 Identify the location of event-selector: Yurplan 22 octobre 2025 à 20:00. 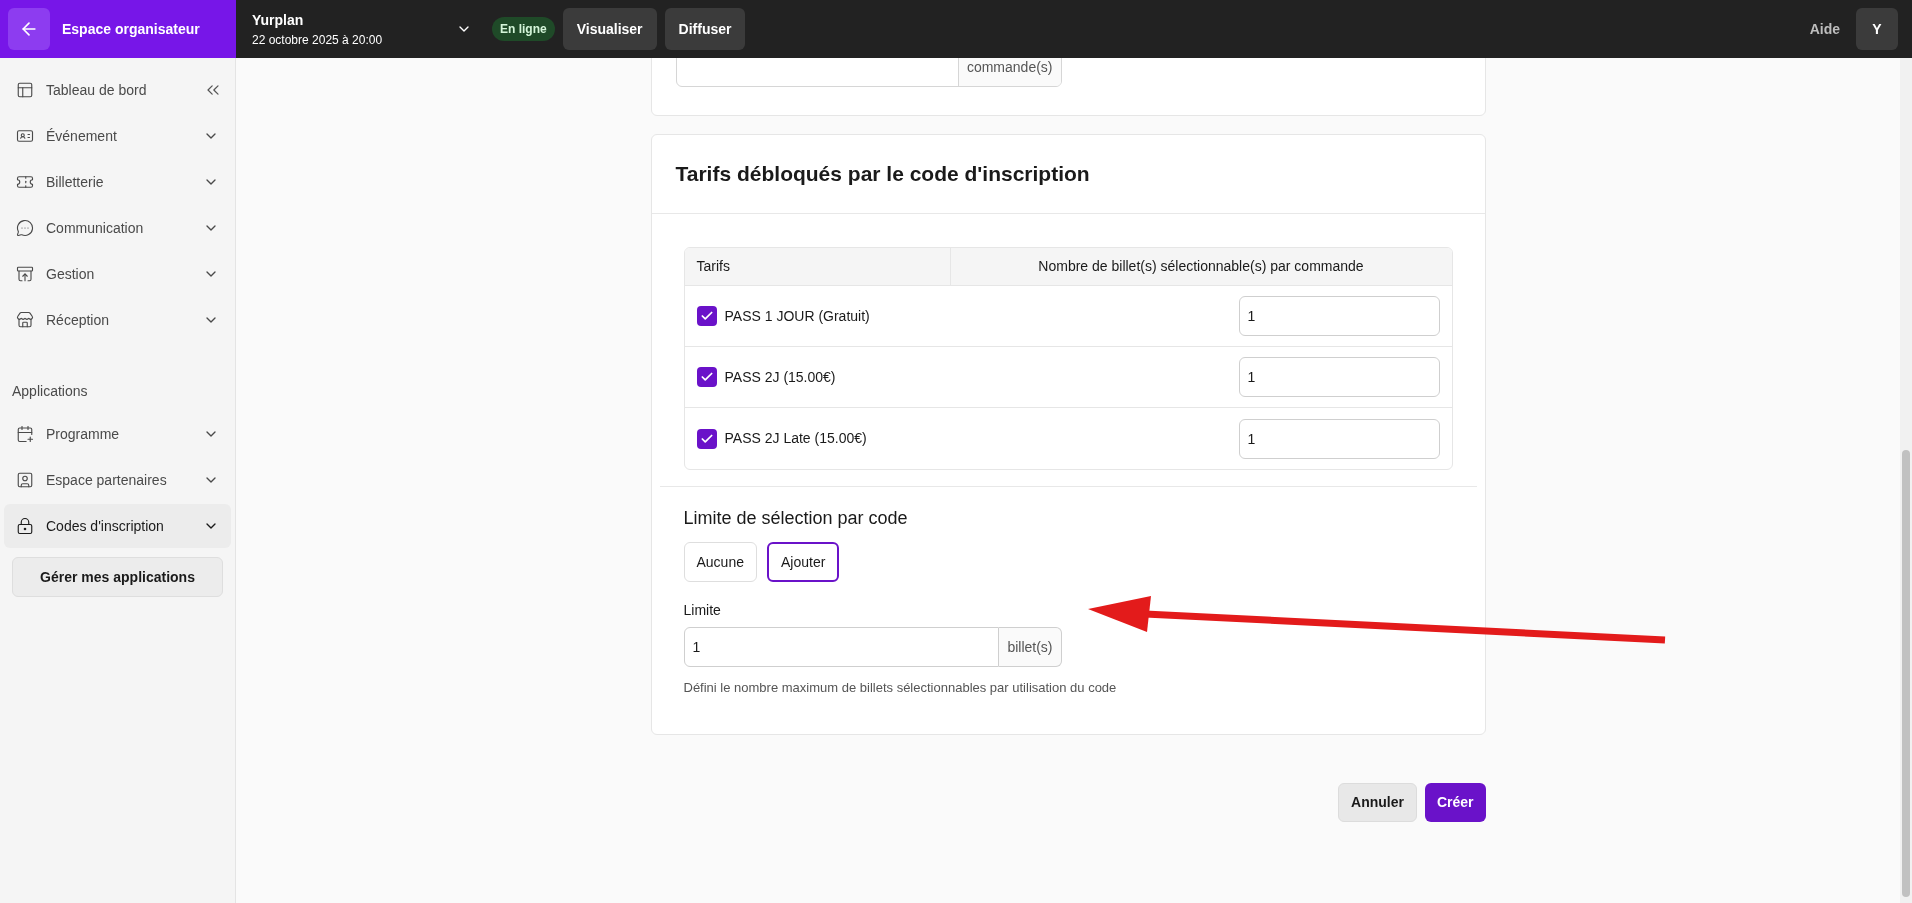
(362, 29).